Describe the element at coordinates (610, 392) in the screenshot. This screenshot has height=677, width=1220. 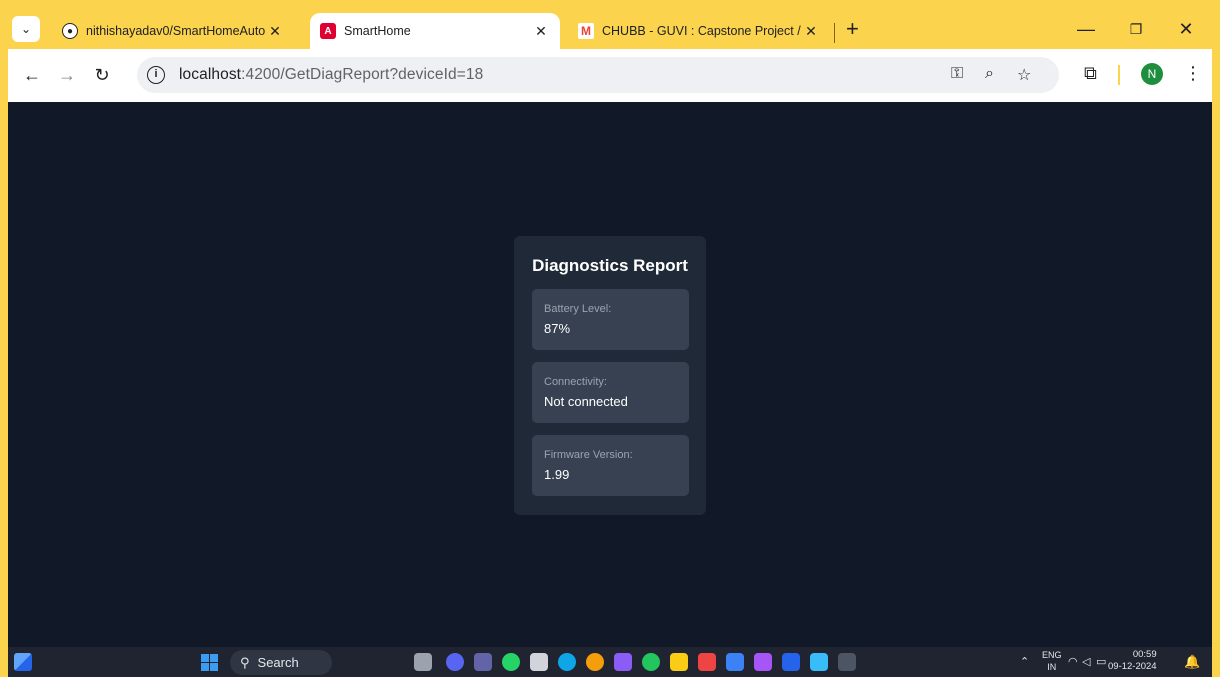
I see `connectivity-item: Connectivity: Not connected` at that location.